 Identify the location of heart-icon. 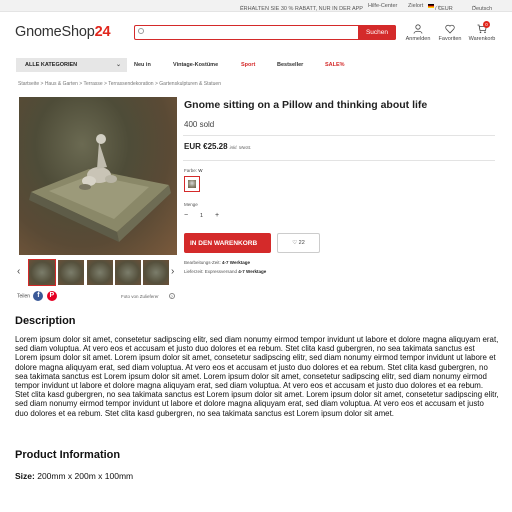
(450, 29).